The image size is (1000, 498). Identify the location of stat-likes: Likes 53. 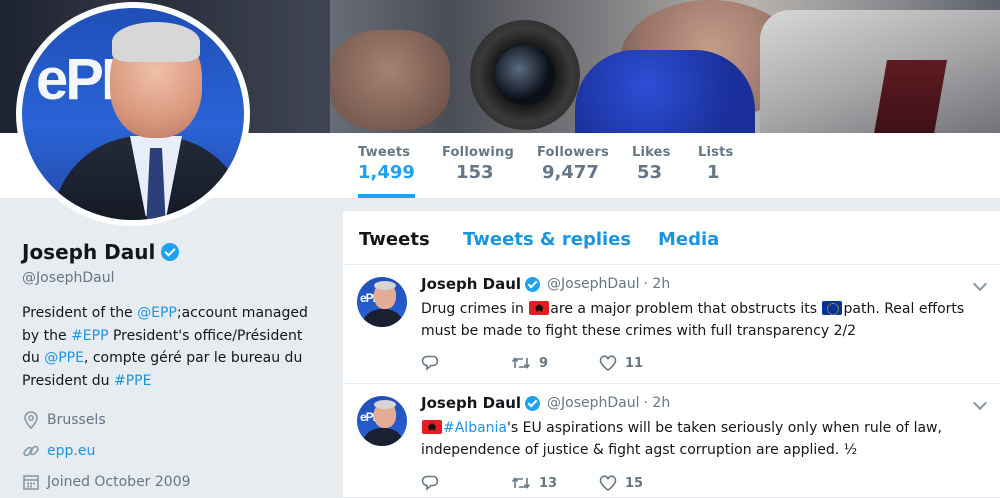
(651, 164).